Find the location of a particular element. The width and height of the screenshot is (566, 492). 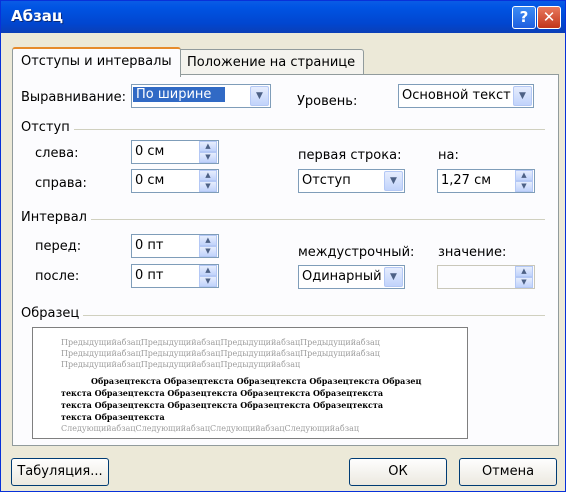

preview-sample-line: текста Образецтекста is located at coordinates (113, 417).